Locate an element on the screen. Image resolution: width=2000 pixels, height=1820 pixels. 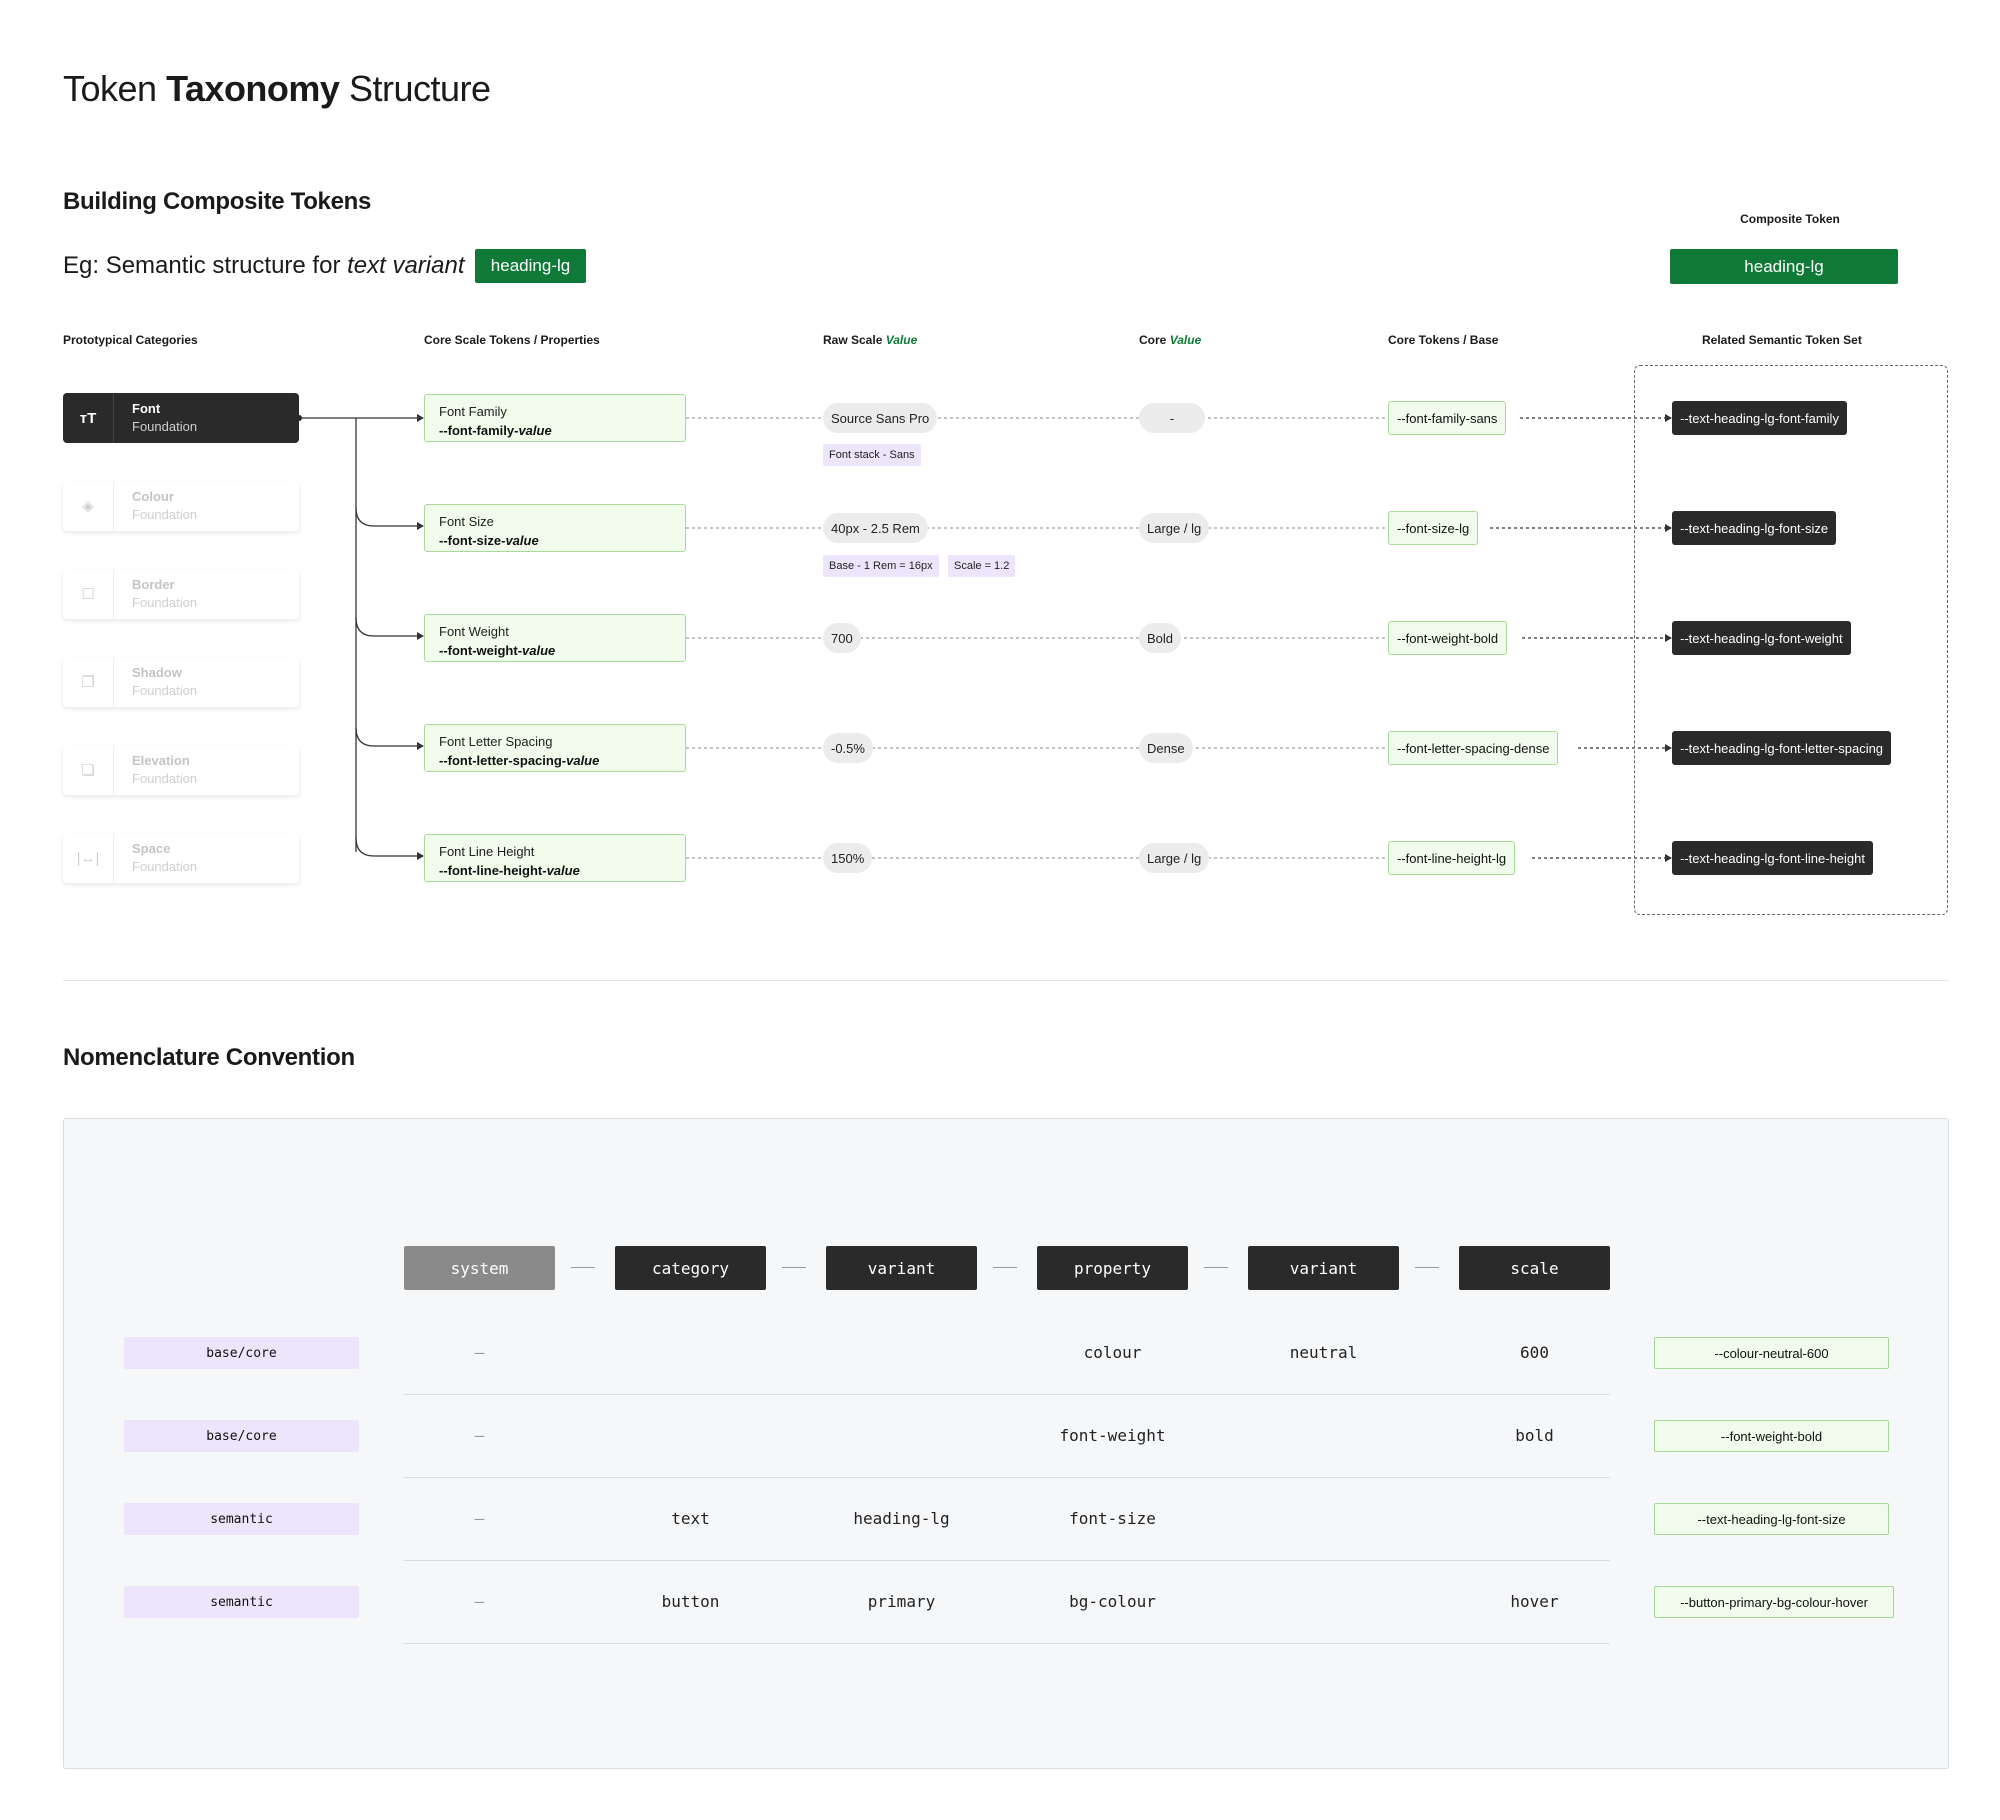
connector-branch-spacing is located at coordinates (387, 737).